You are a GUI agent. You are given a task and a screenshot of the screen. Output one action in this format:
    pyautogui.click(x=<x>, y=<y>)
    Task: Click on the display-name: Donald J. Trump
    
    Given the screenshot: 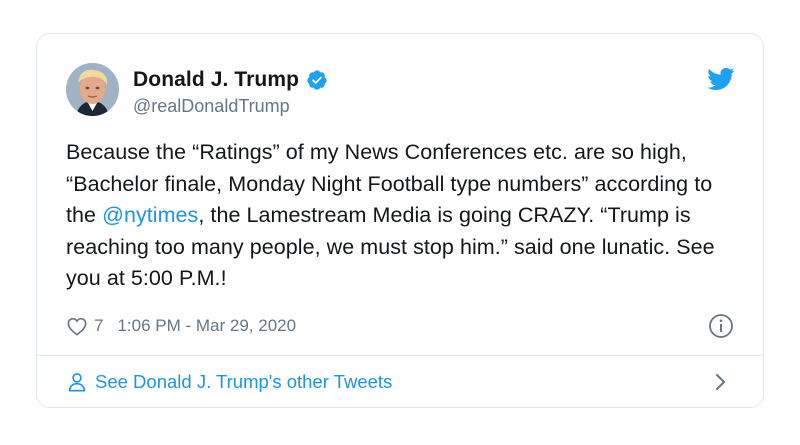 What is the action you would take?
    pyautogui.click(x=216, y=80)
    